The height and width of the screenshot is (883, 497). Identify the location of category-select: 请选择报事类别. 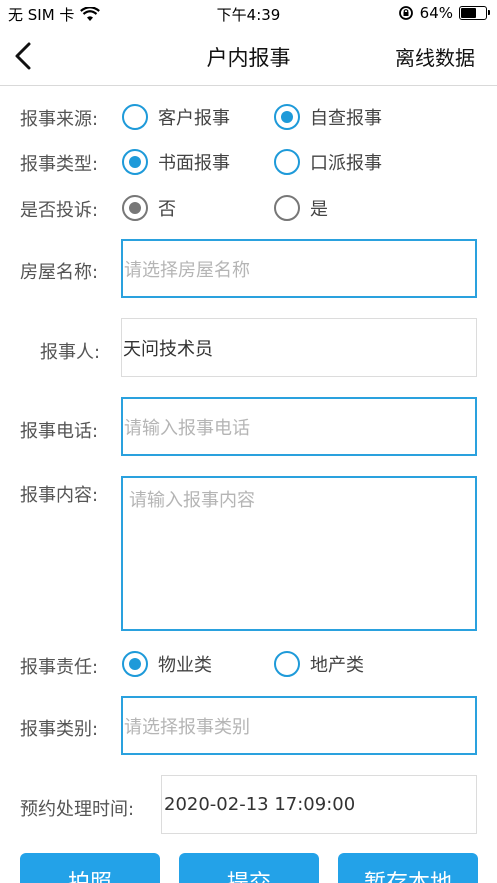
(299, 725).